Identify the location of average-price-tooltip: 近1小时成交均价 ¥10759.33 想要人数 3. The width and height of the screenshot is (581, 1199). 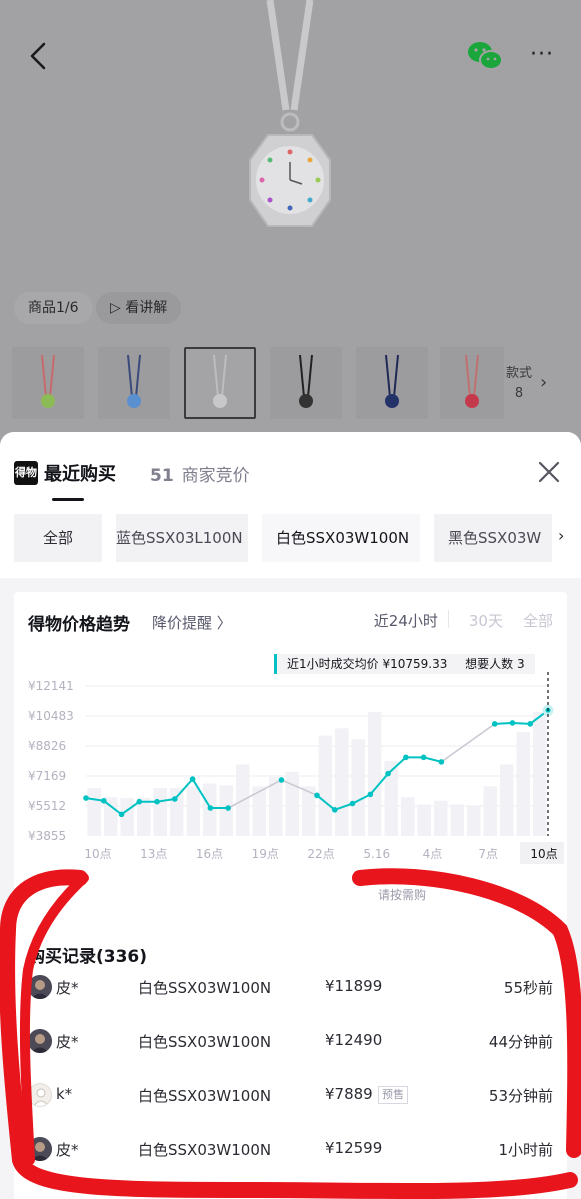
(404, 664).